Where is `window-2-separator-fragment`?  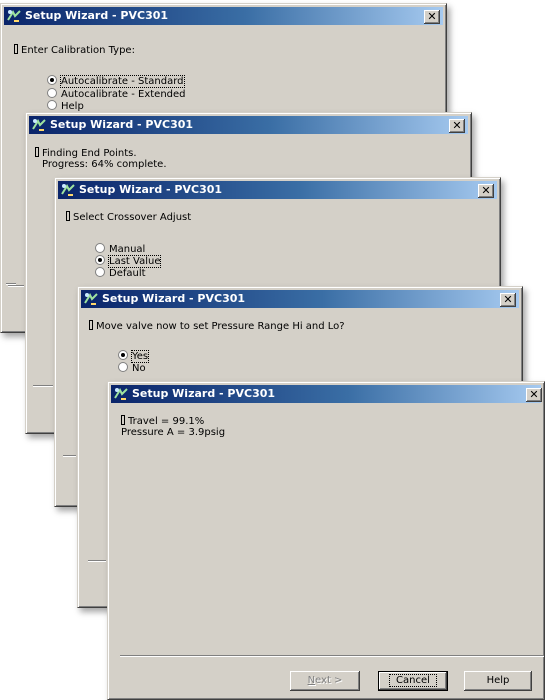 window-2-separator-fragment is located at coordinates (43, 386).